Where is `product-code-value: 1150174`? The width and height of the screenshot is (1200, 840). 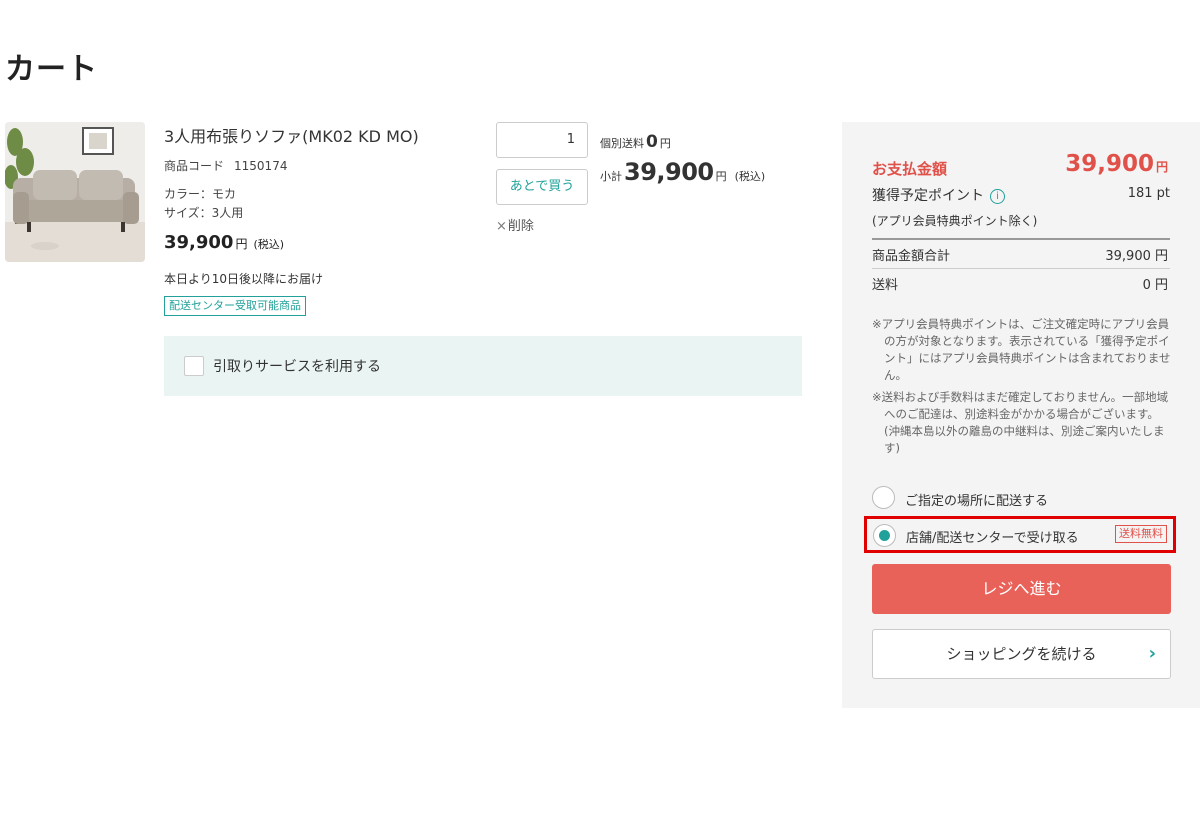
product-code-value: 1150174 is located at coordinates (261, 166).